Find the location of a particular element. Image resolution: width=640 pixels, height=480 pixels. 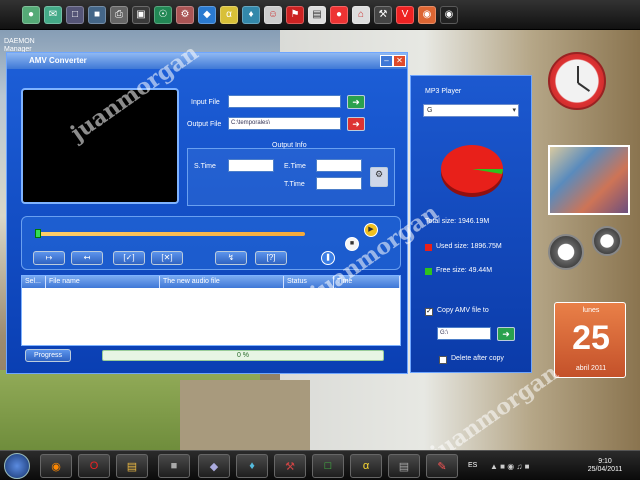

film-icon: ▣ is located at coordinates (141, 14).